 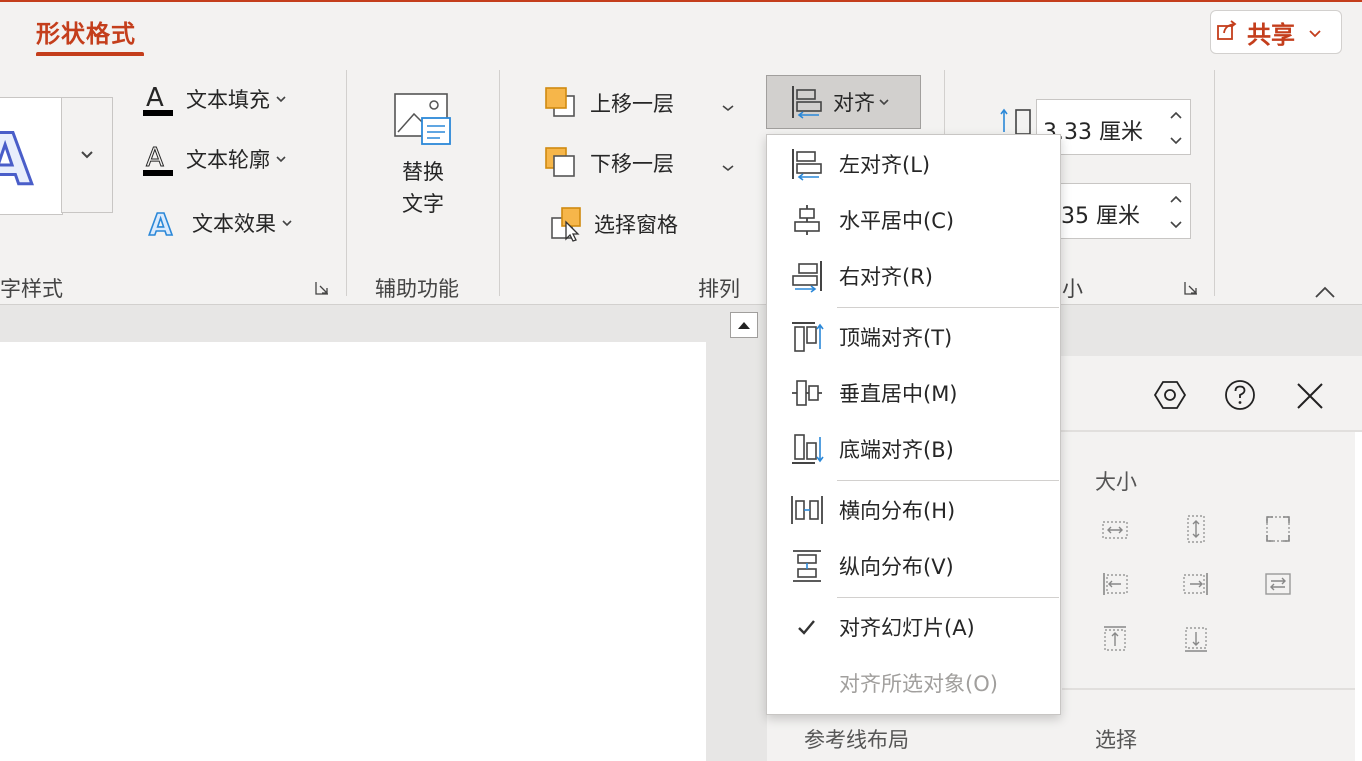 I want to click on menu-item-align-top: 顶端对齐(T), so click(x=913, y=337).